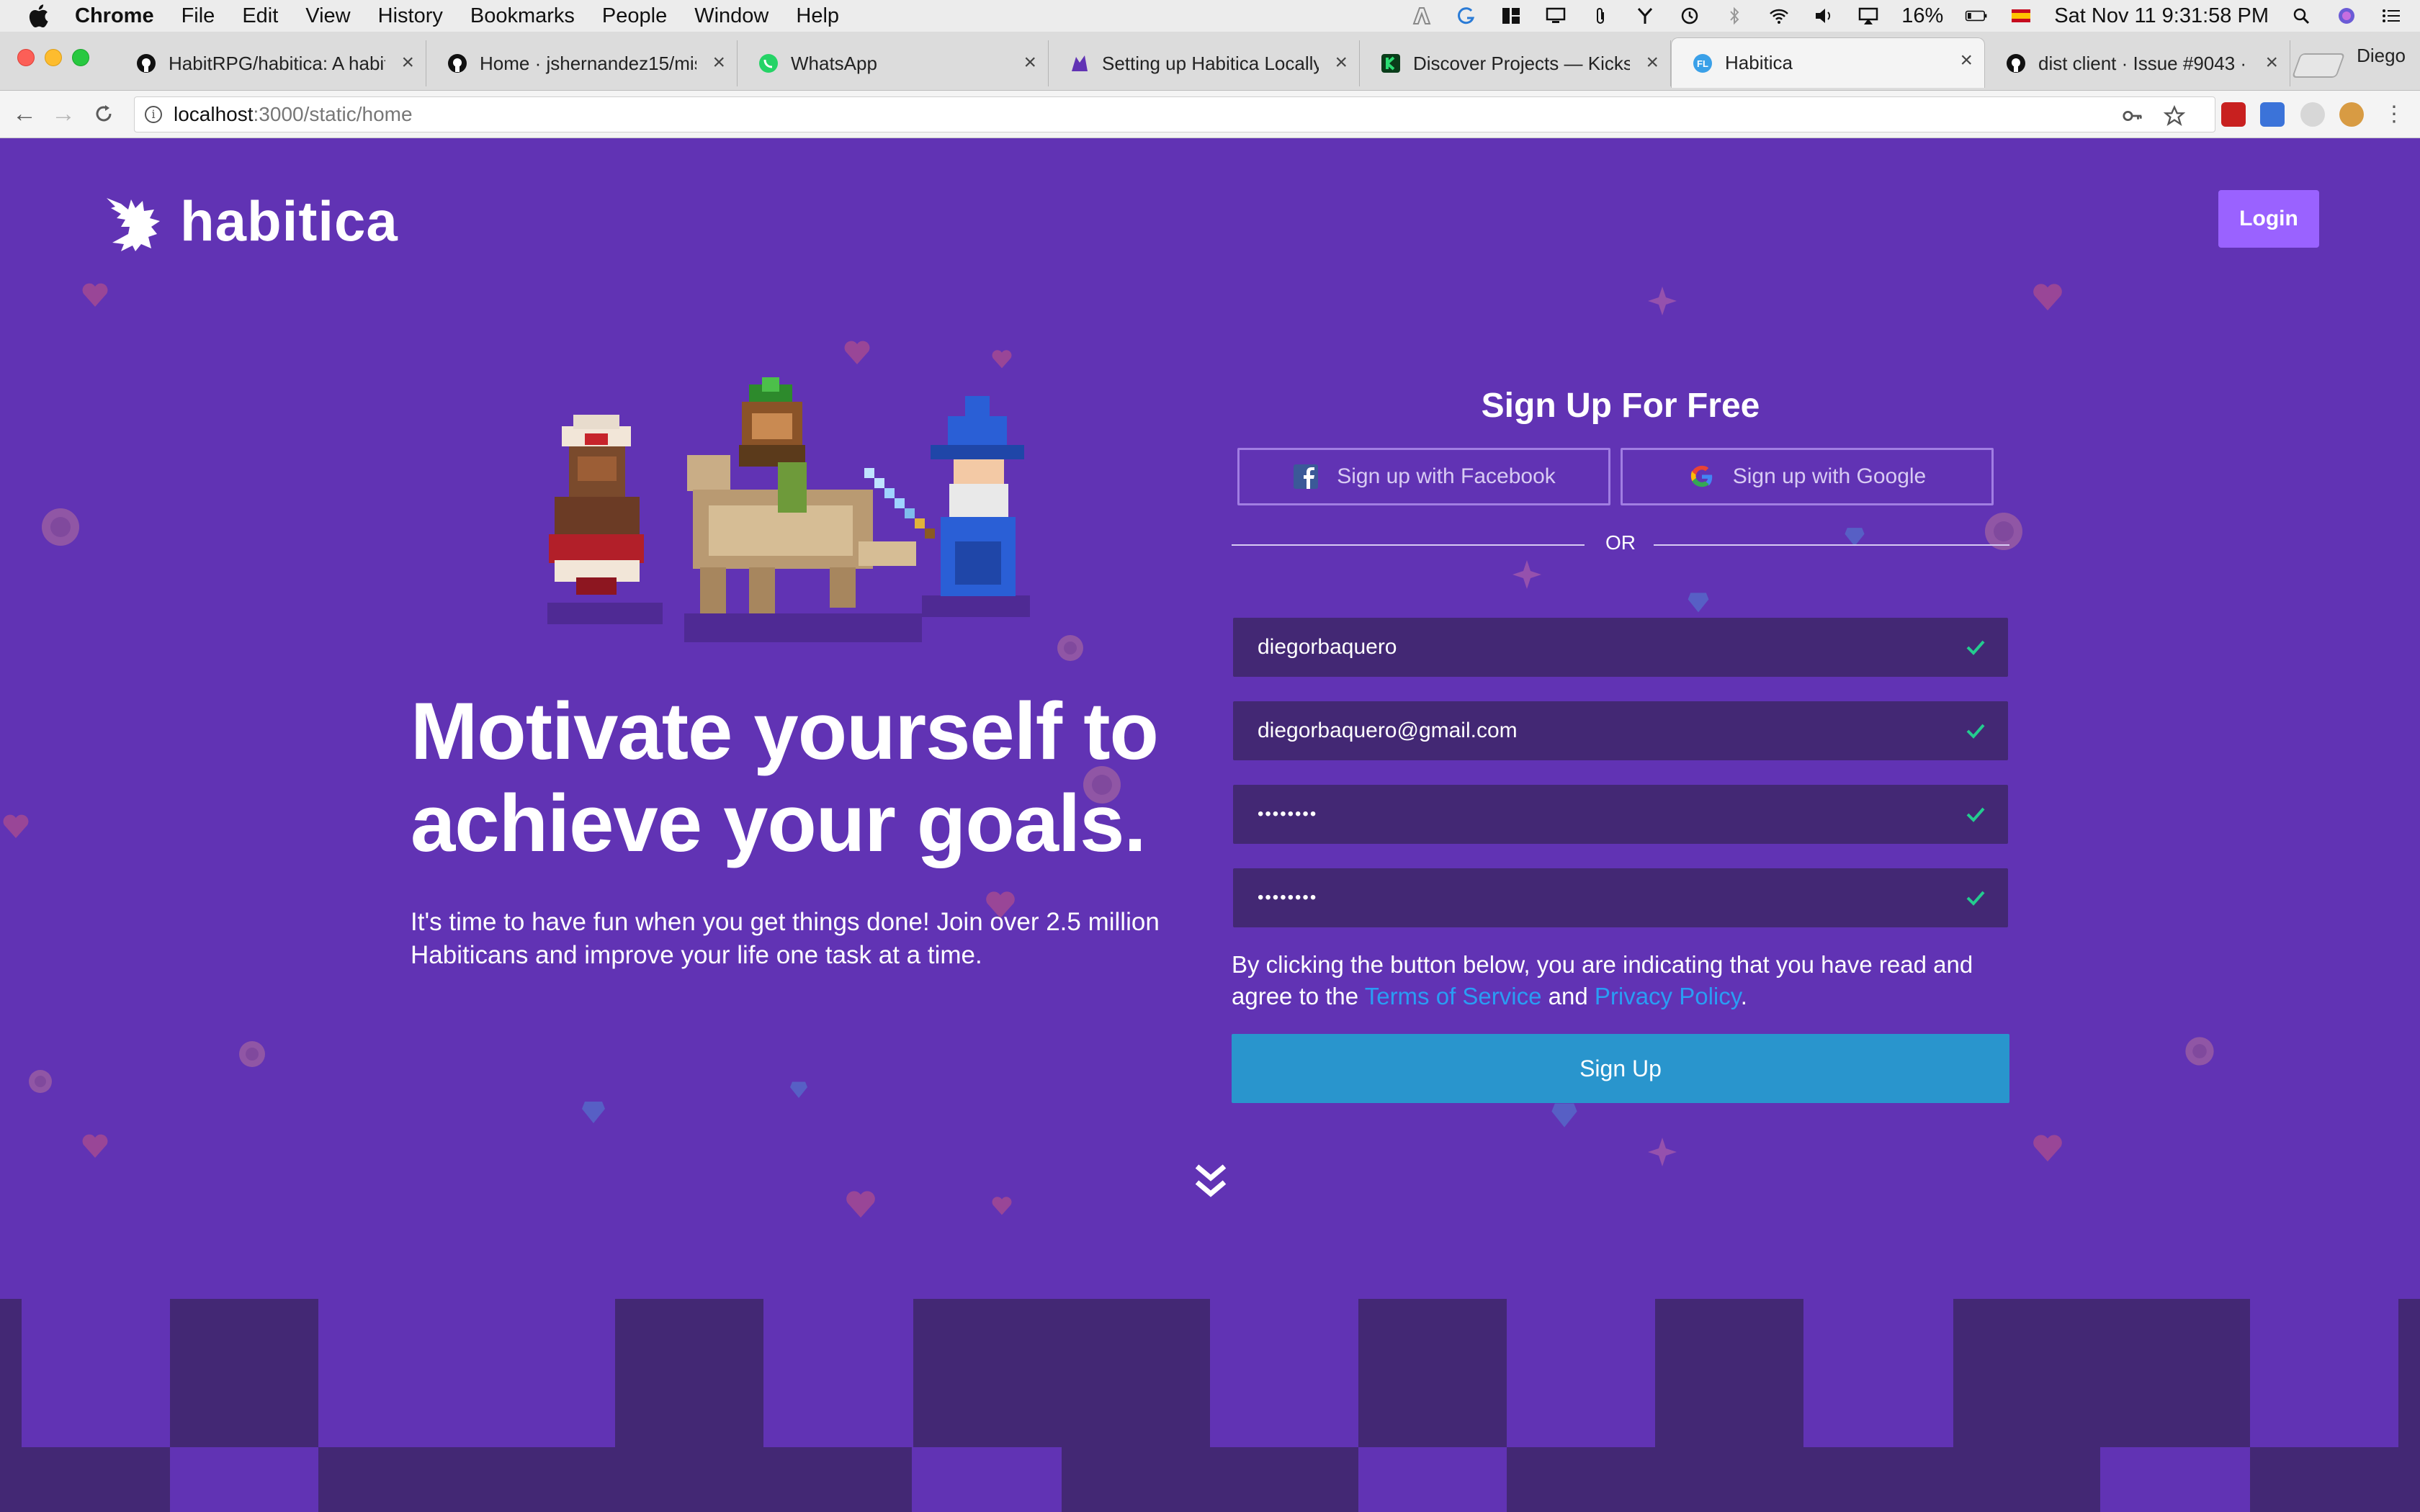  Describe the element at coordinates (1174, 114) in the screenshot. I see `address-bar: i localhost:3000/static/home` at that location.